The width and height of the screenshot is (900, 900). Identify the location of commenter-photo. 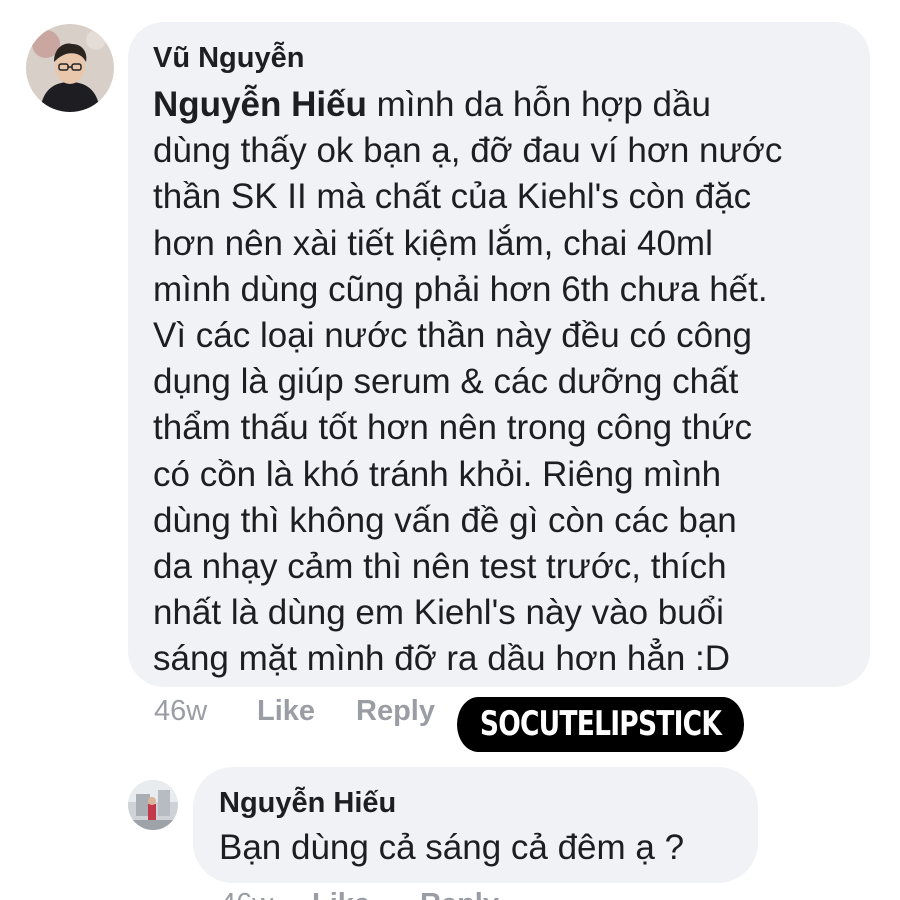
(70, 68).